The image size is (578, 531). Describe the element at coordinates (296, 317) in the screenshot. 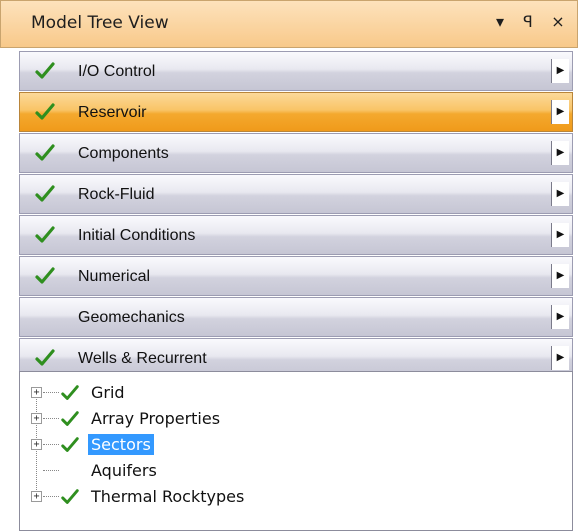

I see `section-geomechanics: Geomechanics ▶` at that location.